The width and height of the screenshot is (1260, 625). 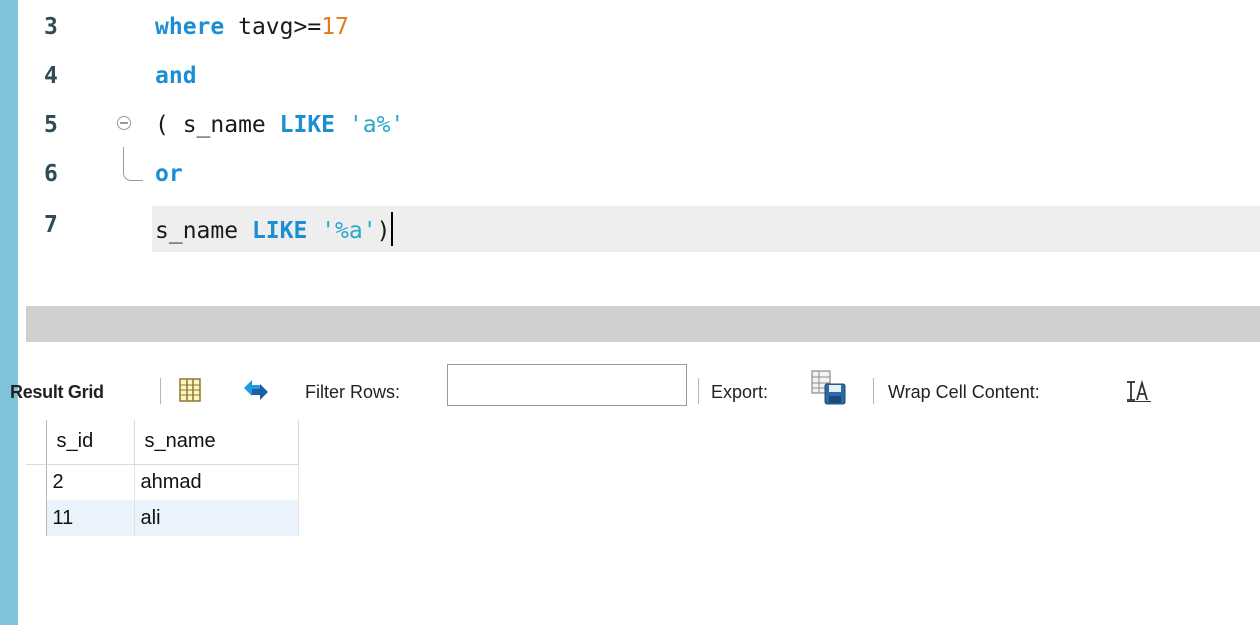 I want to click on line-number: 5, so click(x=51, y=125).